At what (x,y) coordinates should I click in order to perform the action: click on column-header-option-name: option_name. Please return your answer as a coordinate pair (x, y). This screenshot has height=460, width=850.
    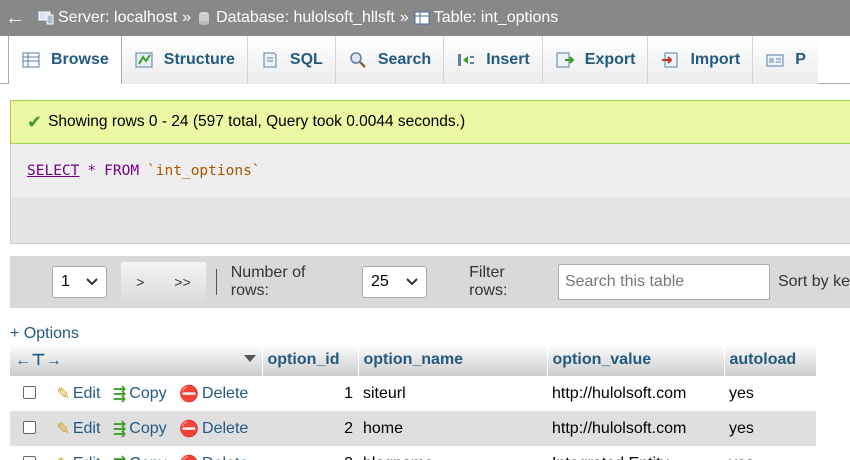
    Looking at the image, I should click on (453, 360).